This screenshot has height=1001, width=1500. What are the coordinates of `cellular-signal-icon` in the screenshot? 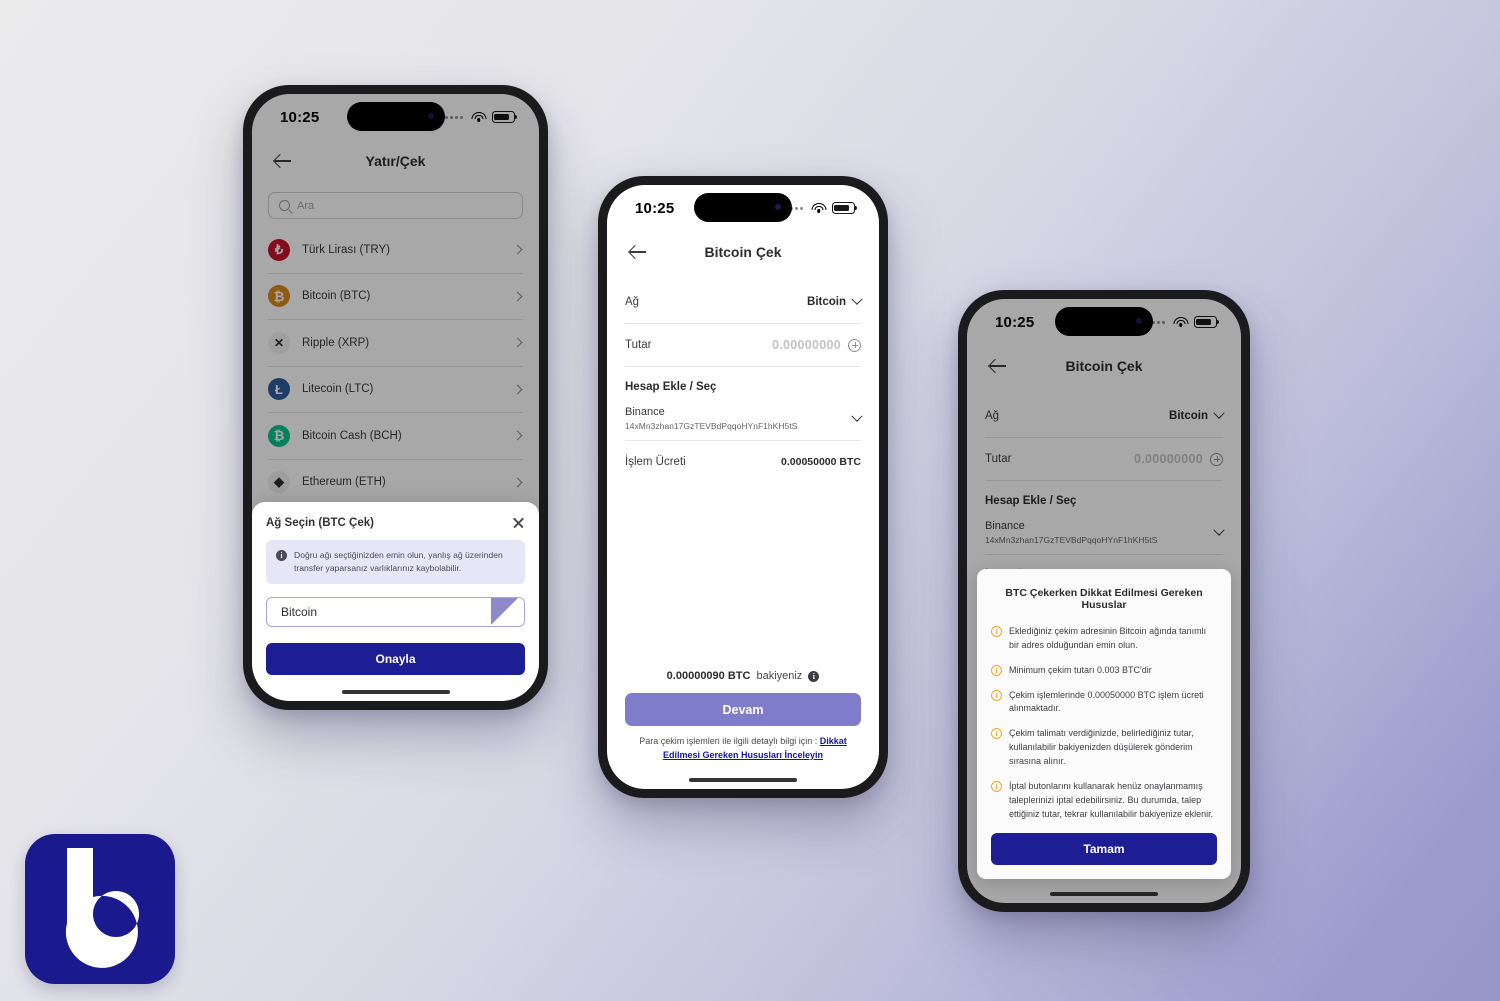 It's located at (454, 117).